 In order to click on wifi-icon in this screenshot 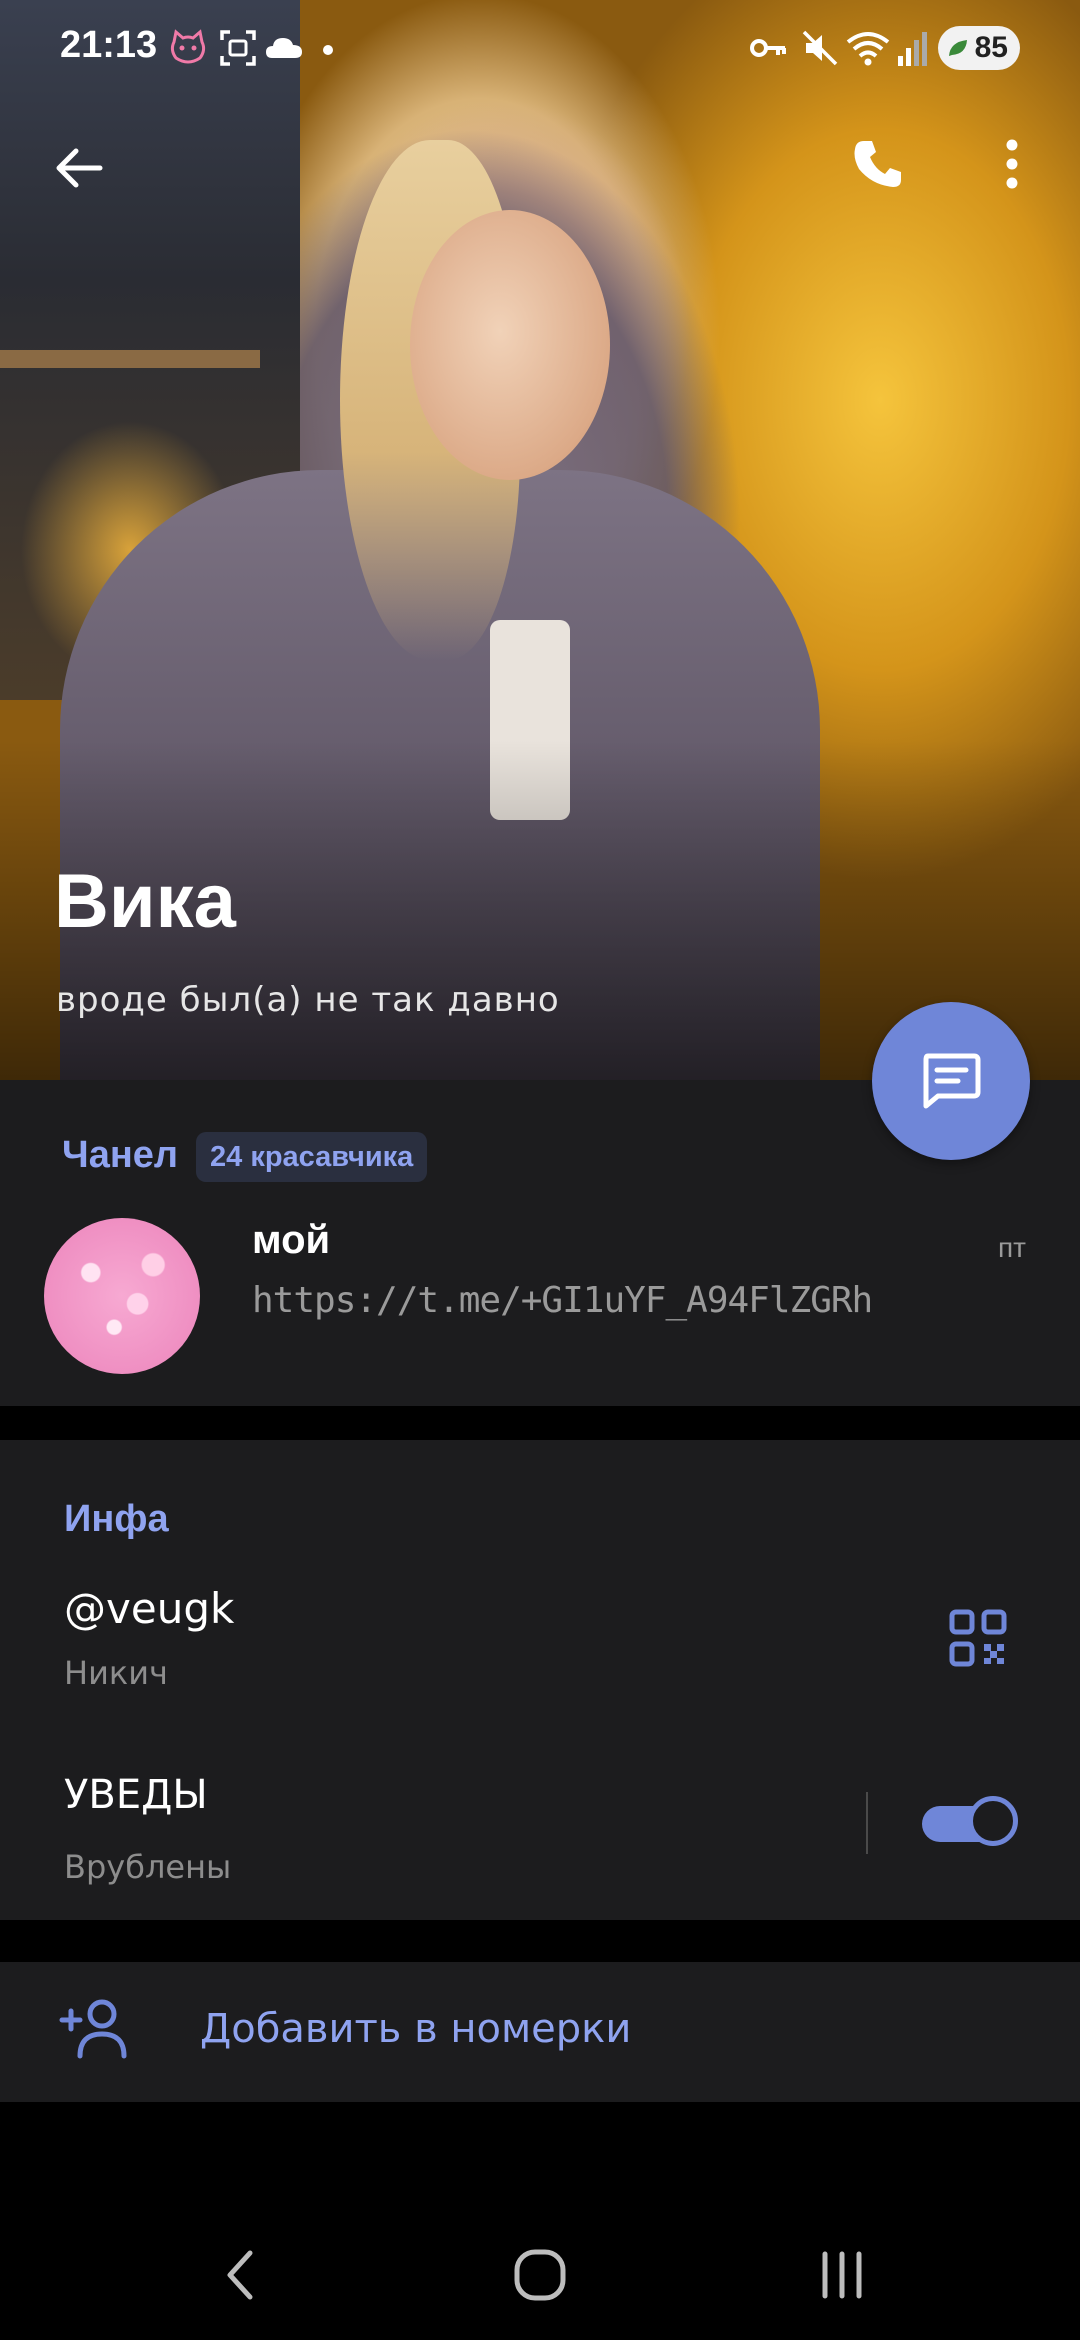, I will do `click(868, 49)`.